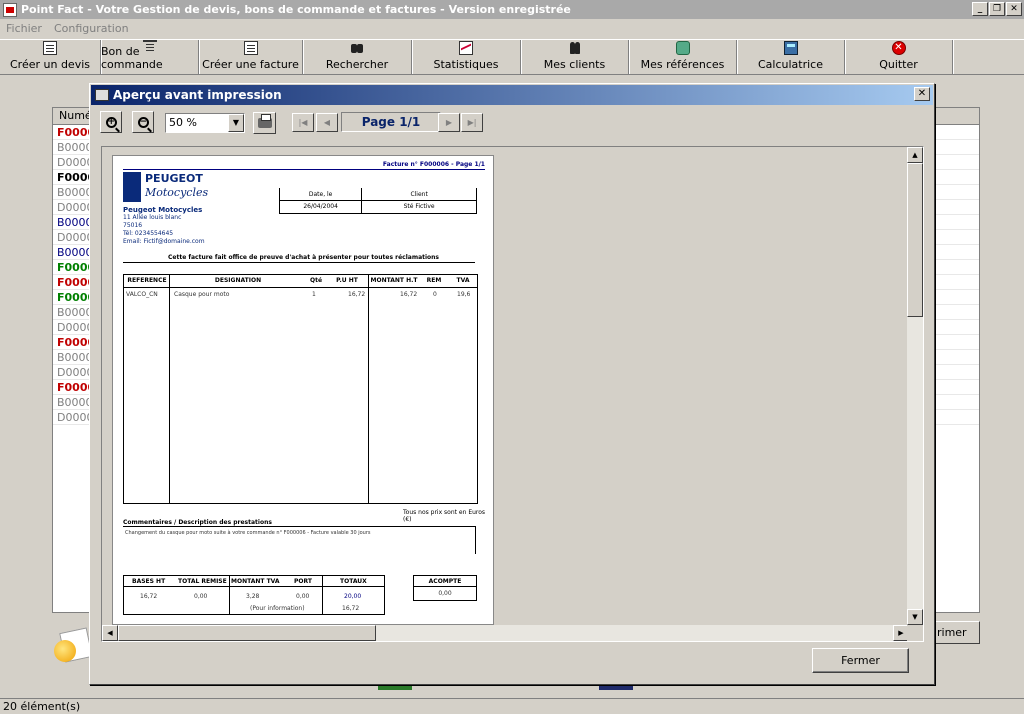  What do you see at coordinates (512, 706) in the screenshot?
I see `status-bar: 20 élément(s)` at bounding box center [512, 706].